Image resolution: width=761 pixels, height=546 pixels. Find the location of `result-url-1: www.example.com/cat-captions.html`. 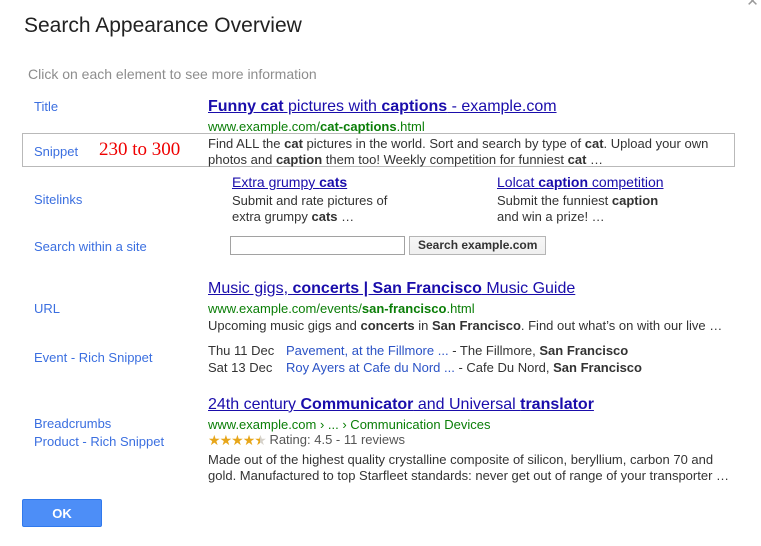

result-url-1: www.example.com/cat-captions.html is located at coordinates (316, 126).